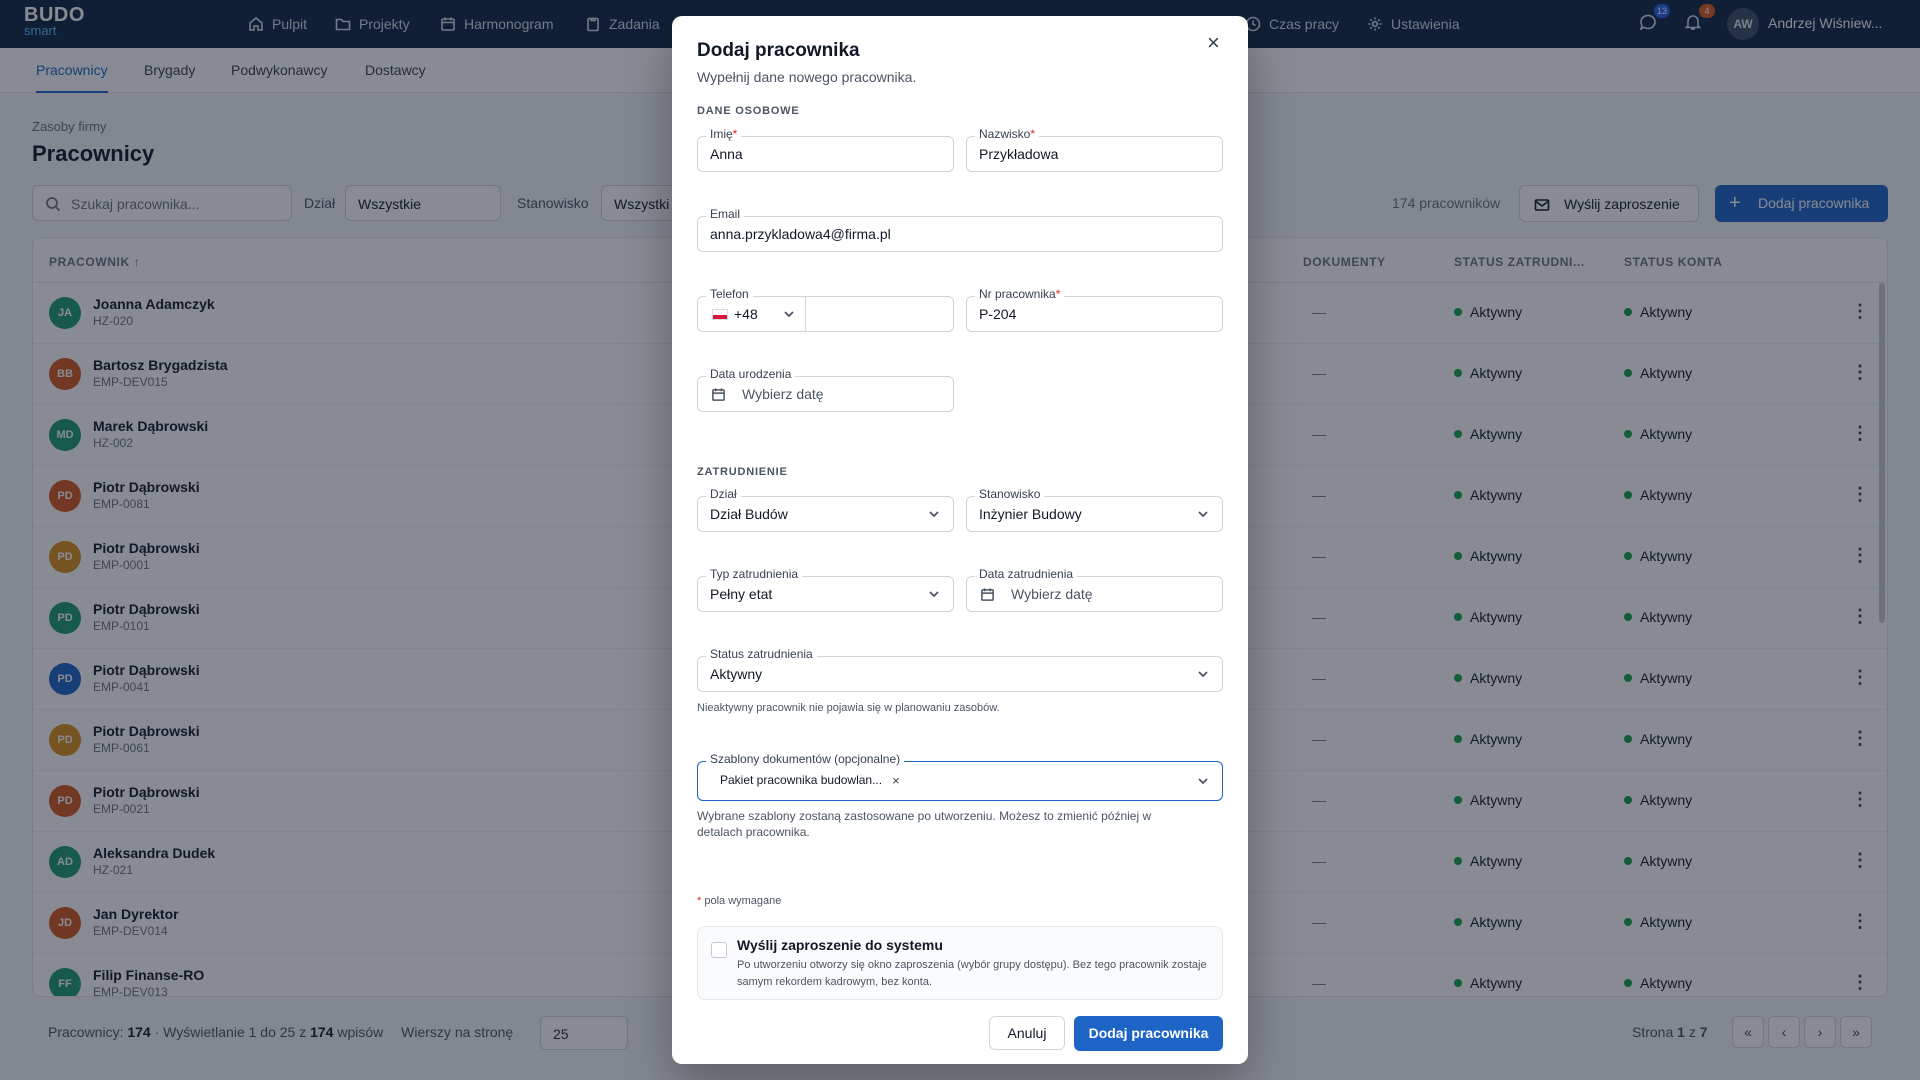  What do you see at coordinates (736, 674) in the screenshot?
I see `employment-status-value: Aktywny` at bounding box center [736, 674].